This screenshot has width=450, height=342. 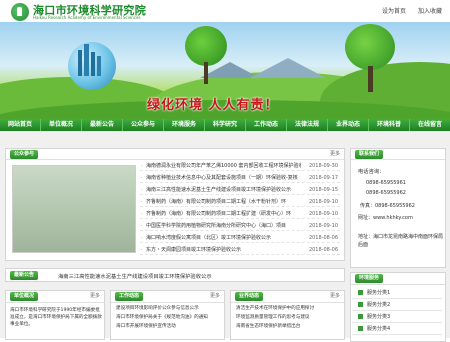 What do you see at coordinates (249, 296) in the screenshot?
I see `panel-title: 业界动态` at bounding box center [249, 296].